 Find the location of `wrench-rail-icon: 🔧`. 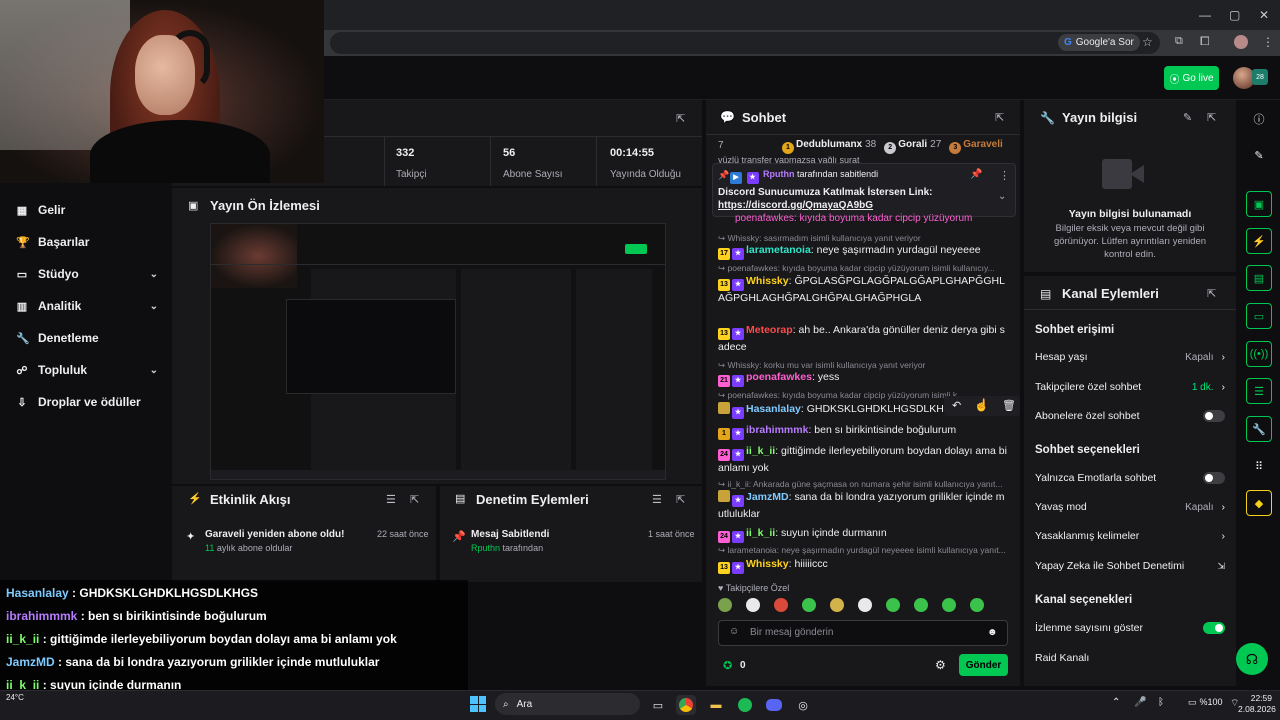

wrench-rail-icon: 🔧 is located at coordinates (1259, 429).